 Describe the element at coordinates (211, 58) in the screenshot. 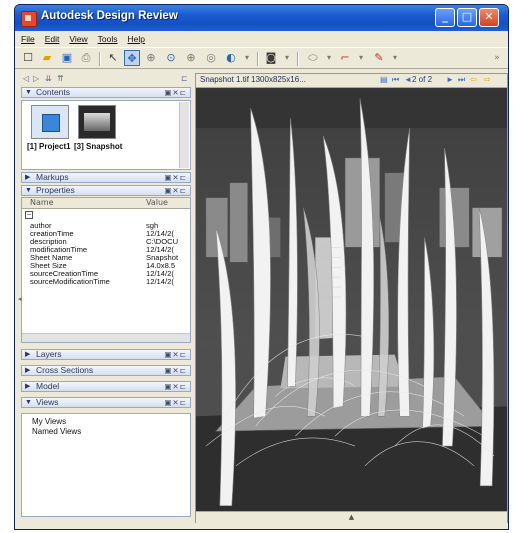

I see `orbit-icon: ◎` at that location.